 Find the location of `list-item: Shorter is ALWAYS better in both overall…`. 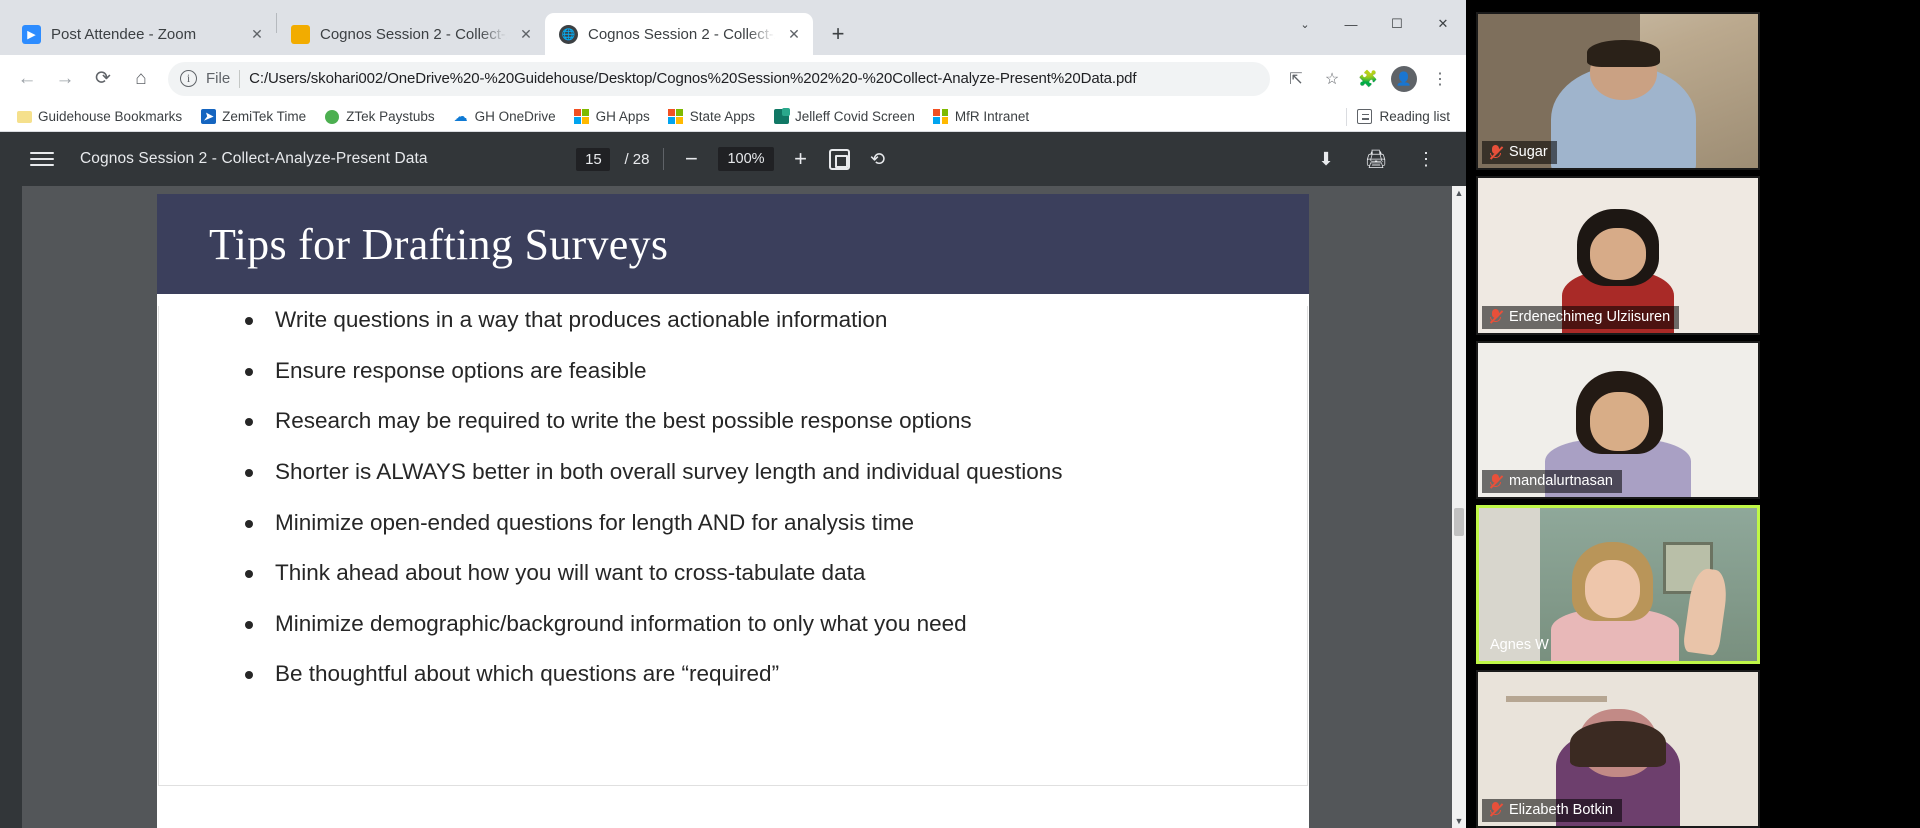

list-item: Shorter is ALWAYS better in both overall… is located at coordinates (759, 472).